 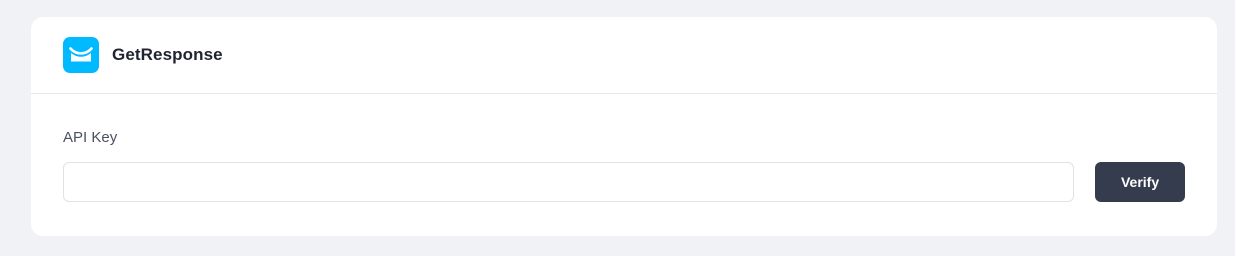 I want to click on verify-button: Verify, so click(x=1140, y=182).